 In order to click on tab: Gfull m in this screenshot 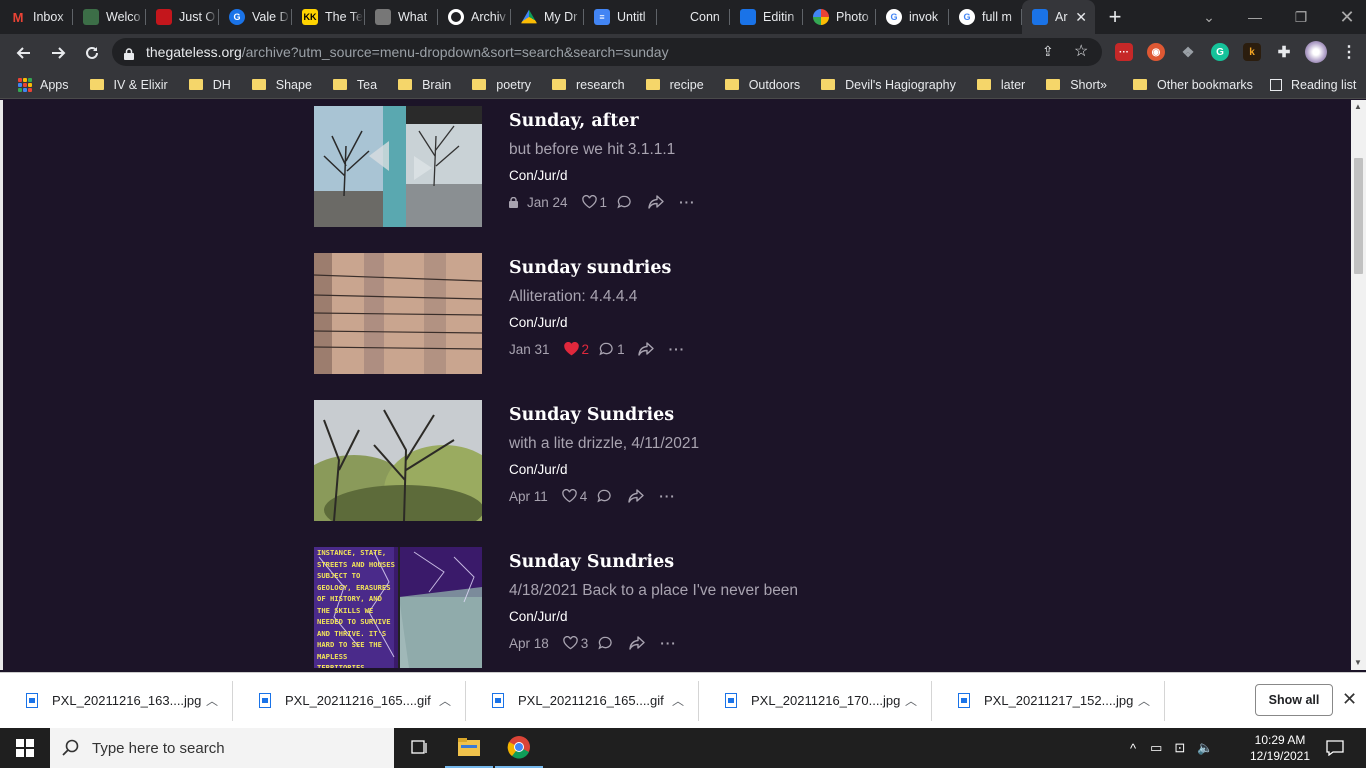, I will do `click(985, 17)`.